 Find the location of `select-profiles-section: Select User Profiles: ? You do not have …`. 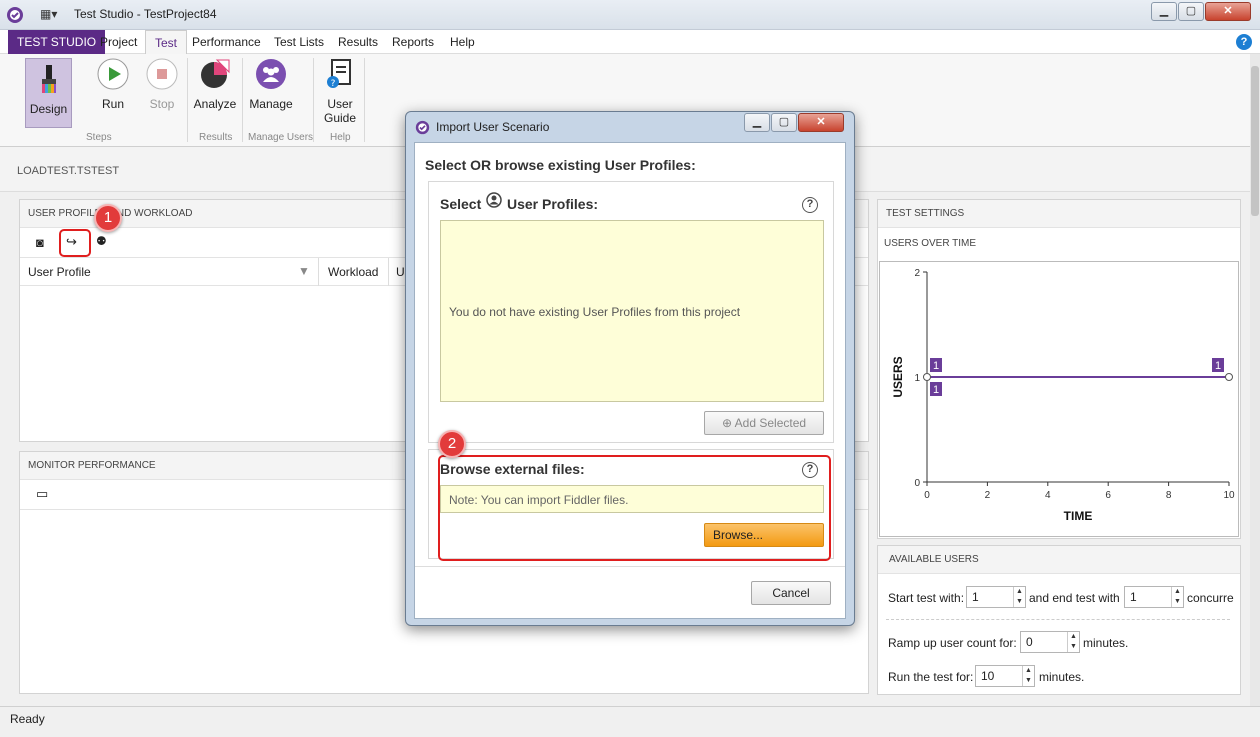

select-profiles-section: Select User Profiles: ? You do not have … is located at coordinates (631, 312).